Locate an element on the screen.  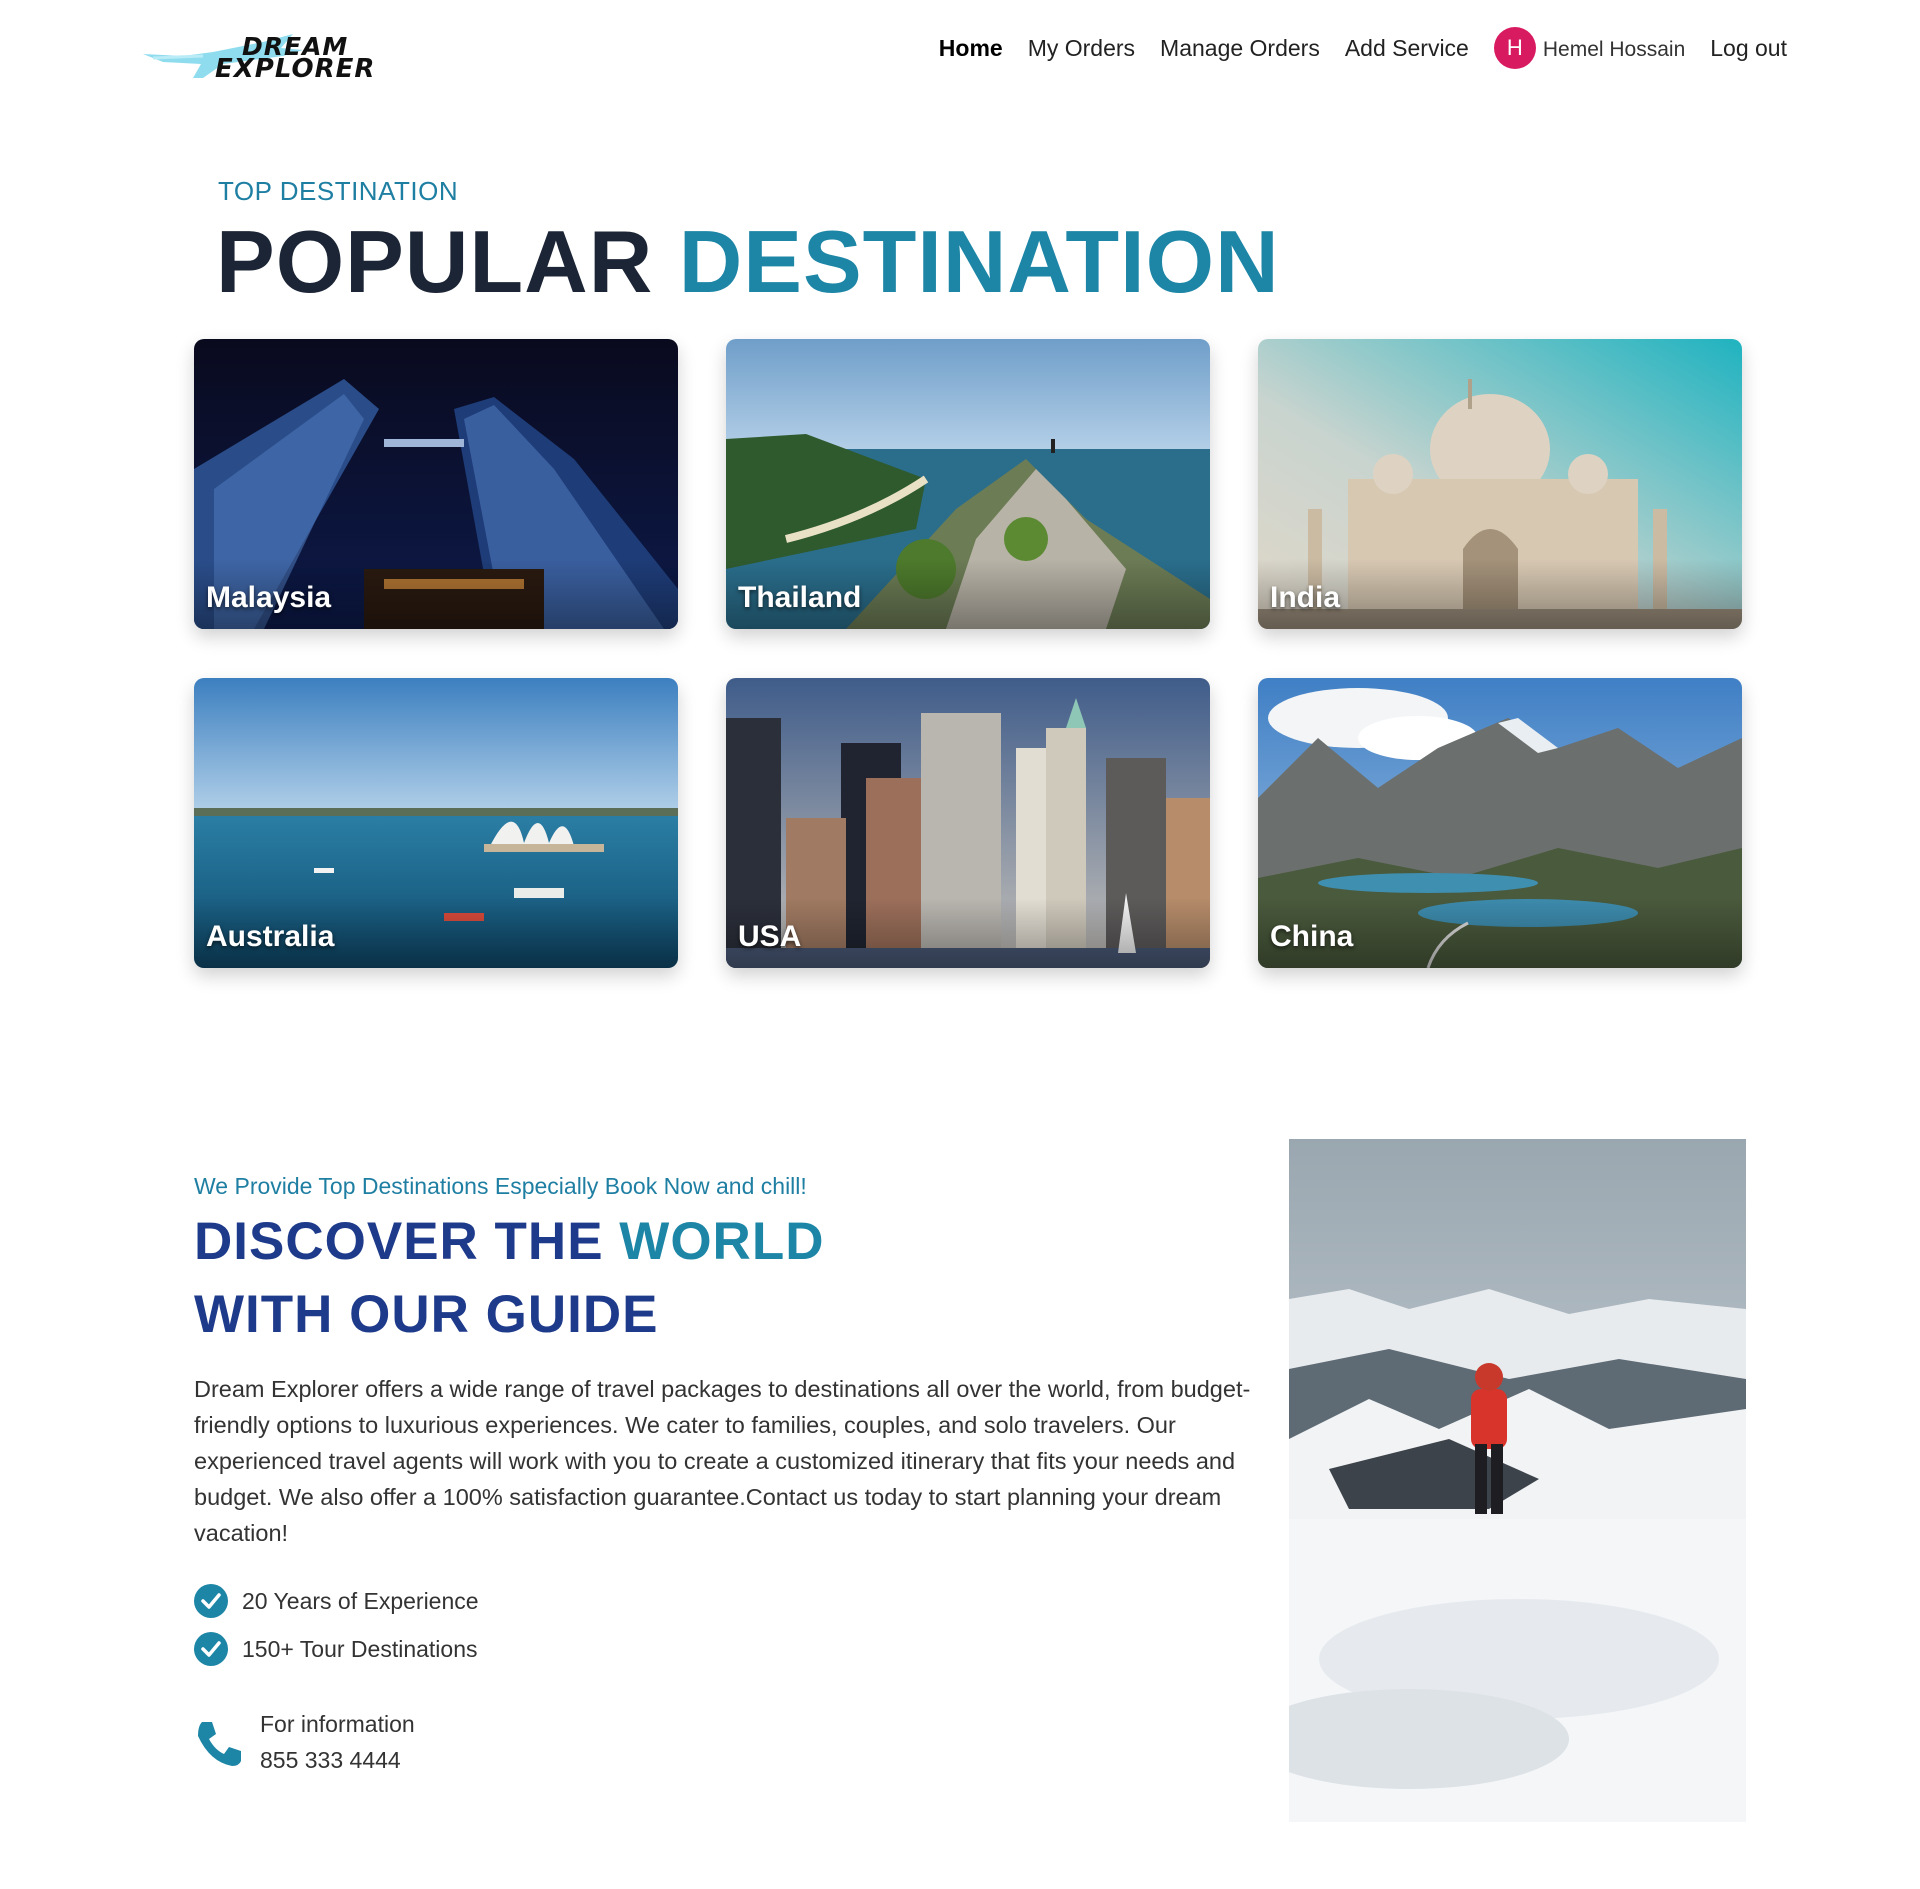
destination-card-india: India is located at coordinates (1500, 484).